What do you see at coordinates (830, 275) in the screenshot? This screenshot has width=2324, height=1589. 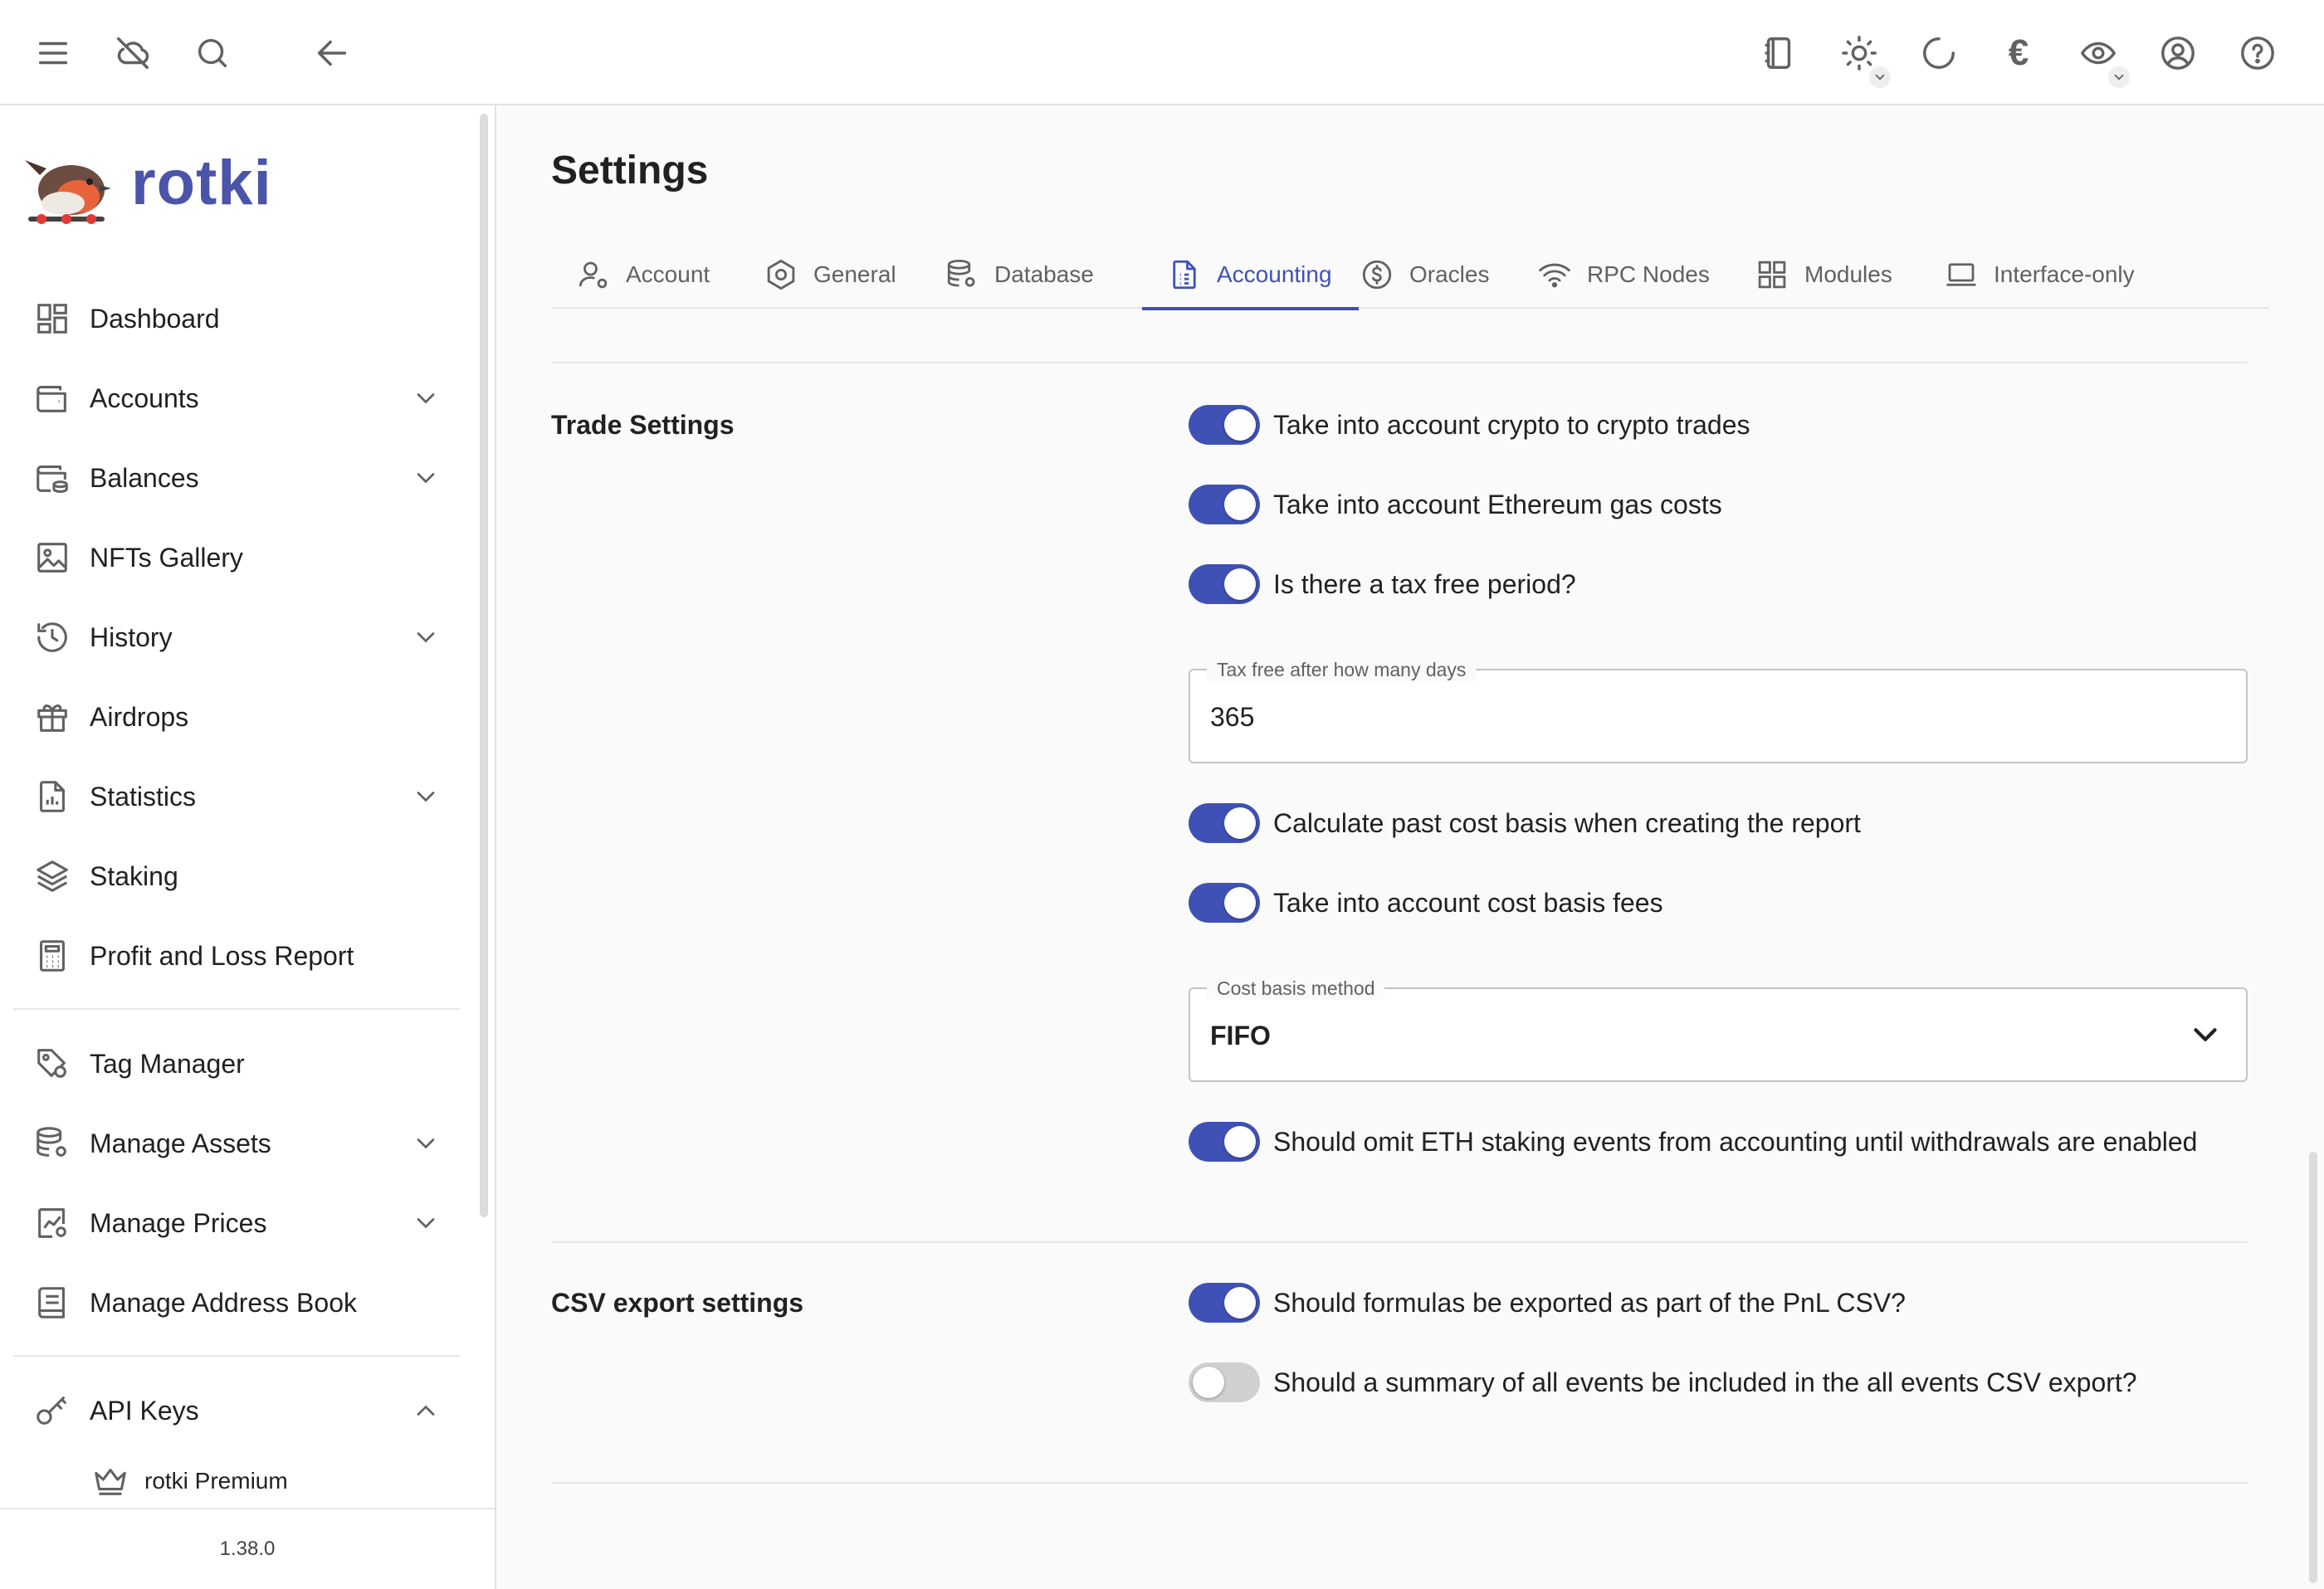 I see `tab-general: General` at bounding box center [830, 275].